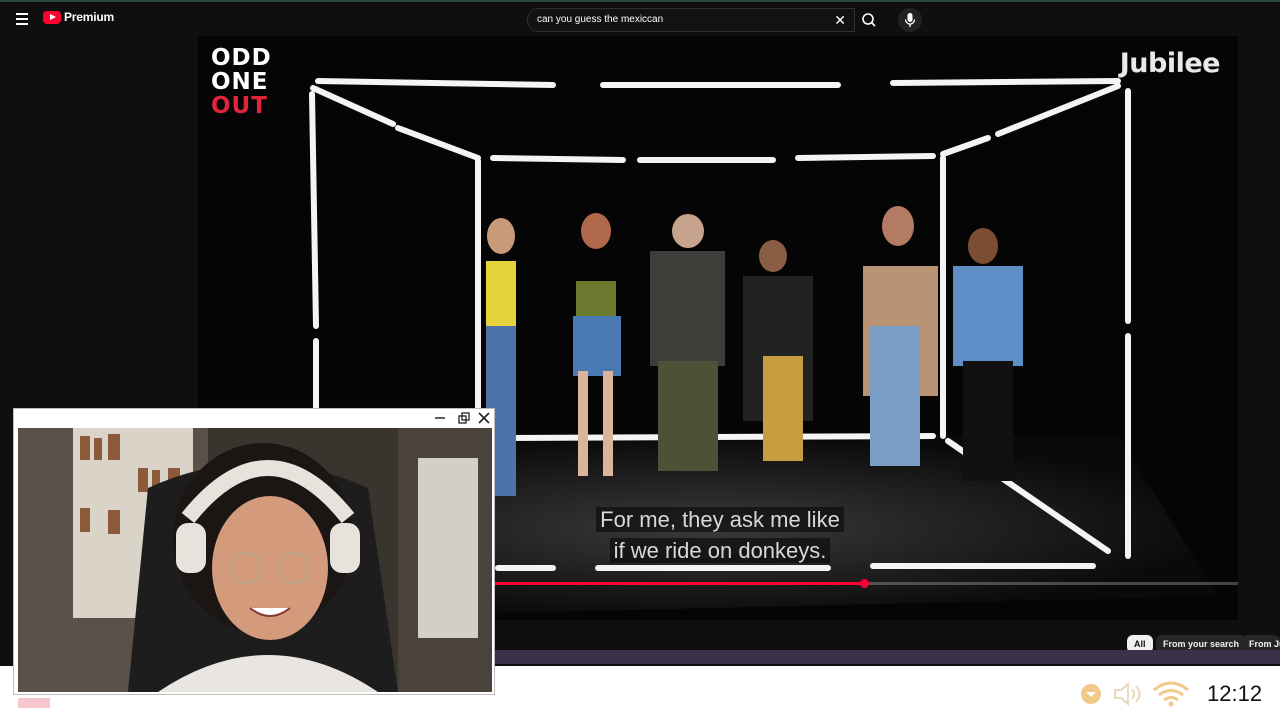 Image resolution: width=1280 pixels, height=720 pixels. I want to click on page-background, so click(1259, 328).